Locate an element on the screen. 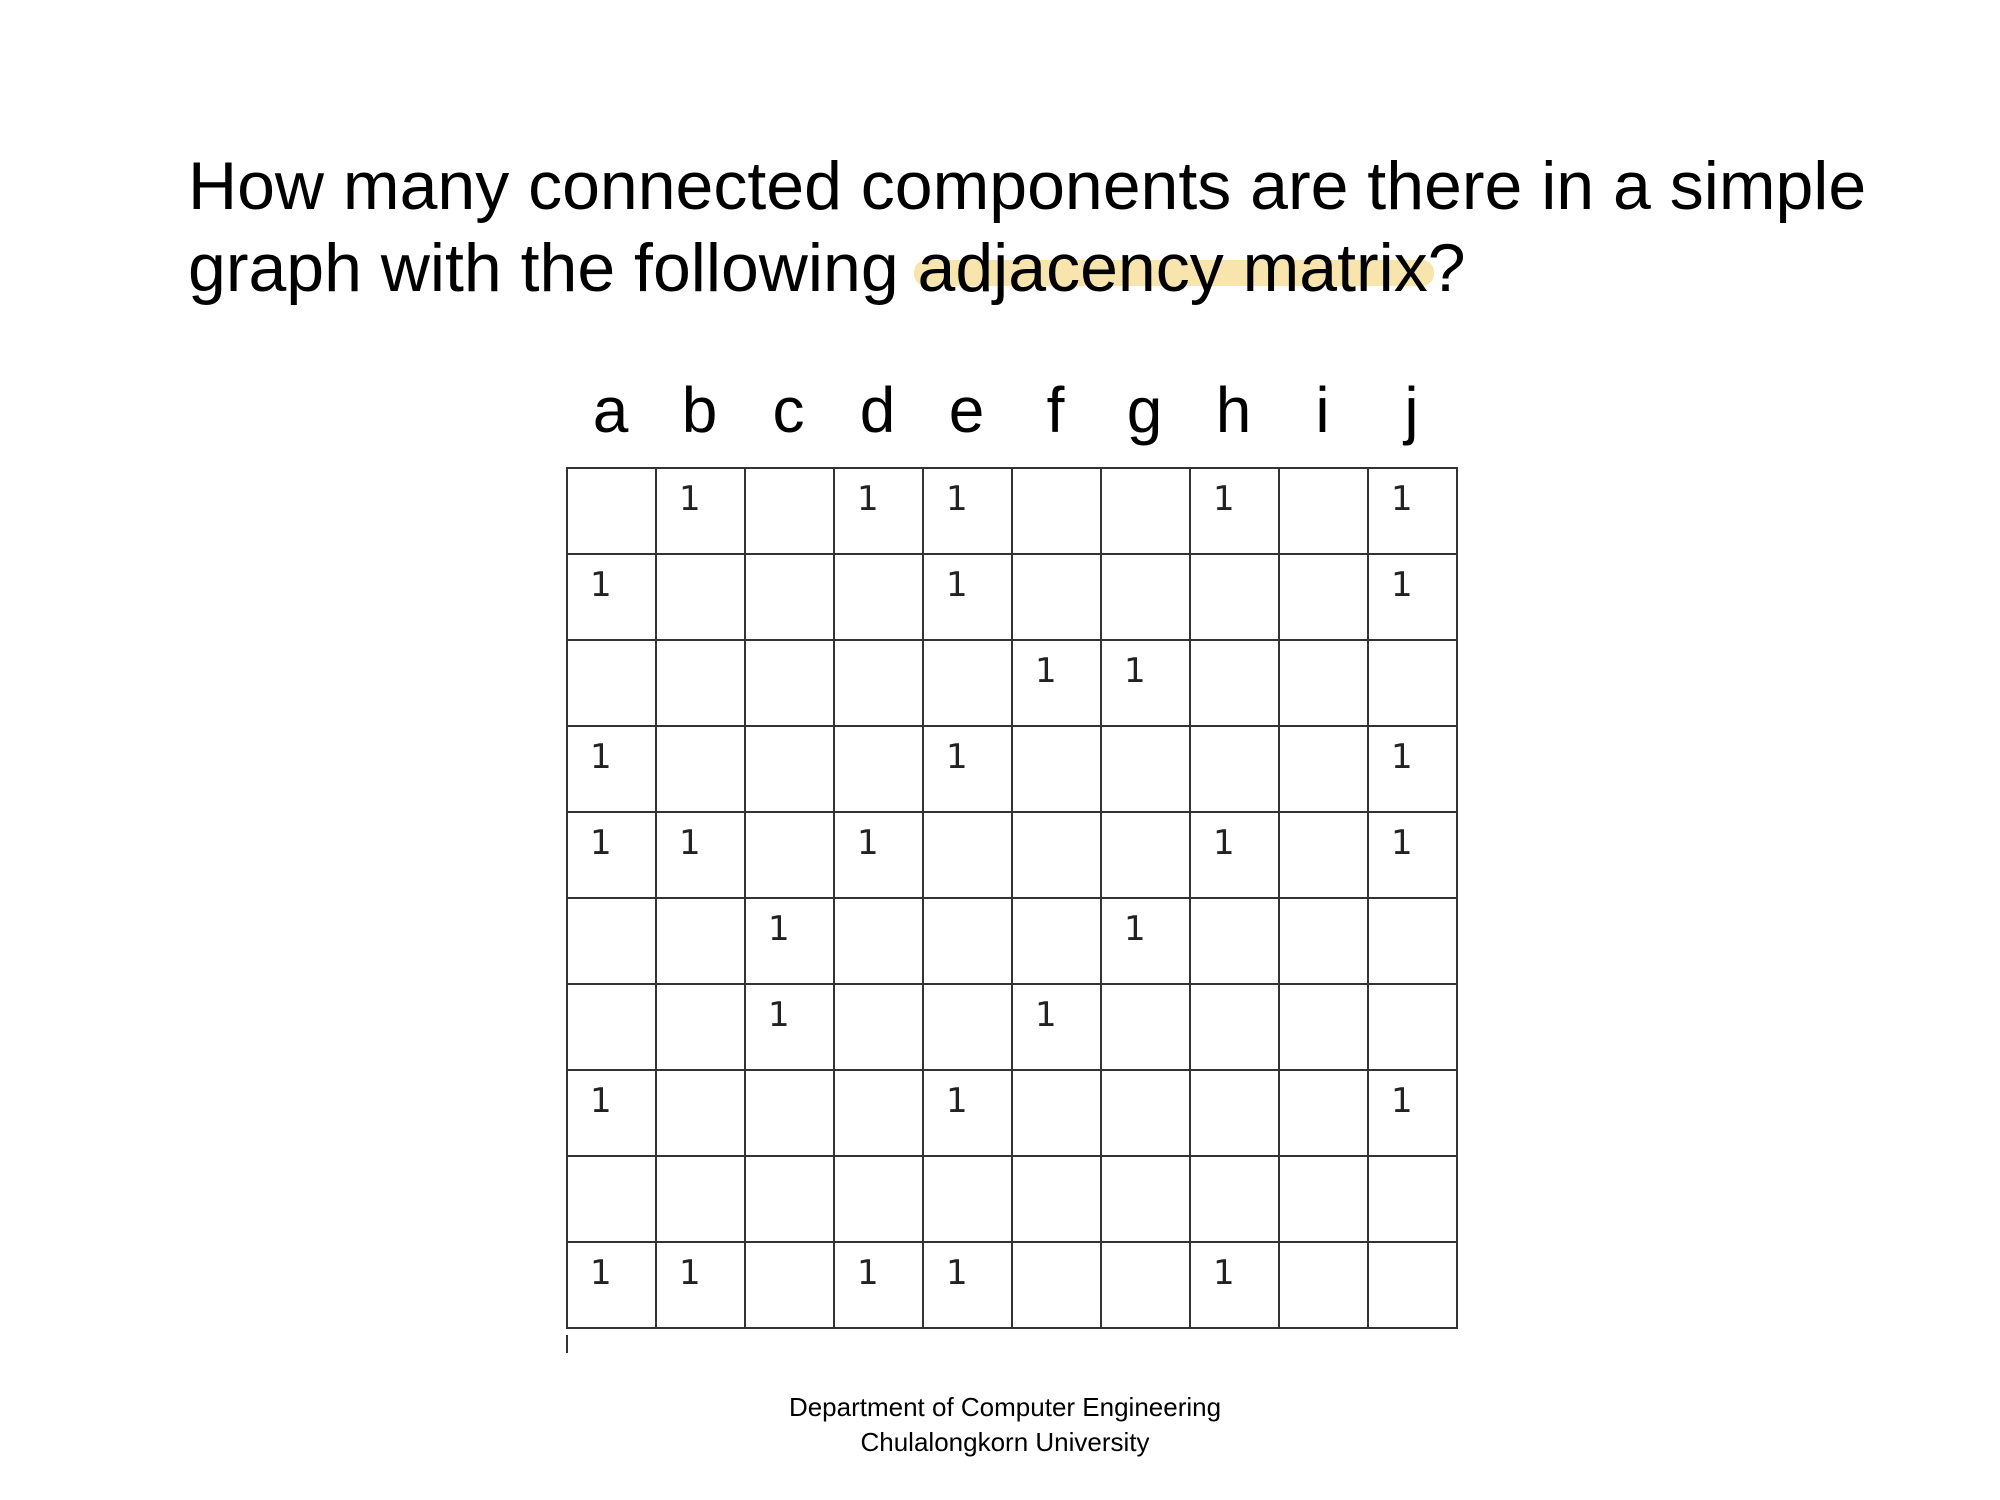  matrix-row: 1 1 1 1 1 is located at coordinates (1012, 1285).